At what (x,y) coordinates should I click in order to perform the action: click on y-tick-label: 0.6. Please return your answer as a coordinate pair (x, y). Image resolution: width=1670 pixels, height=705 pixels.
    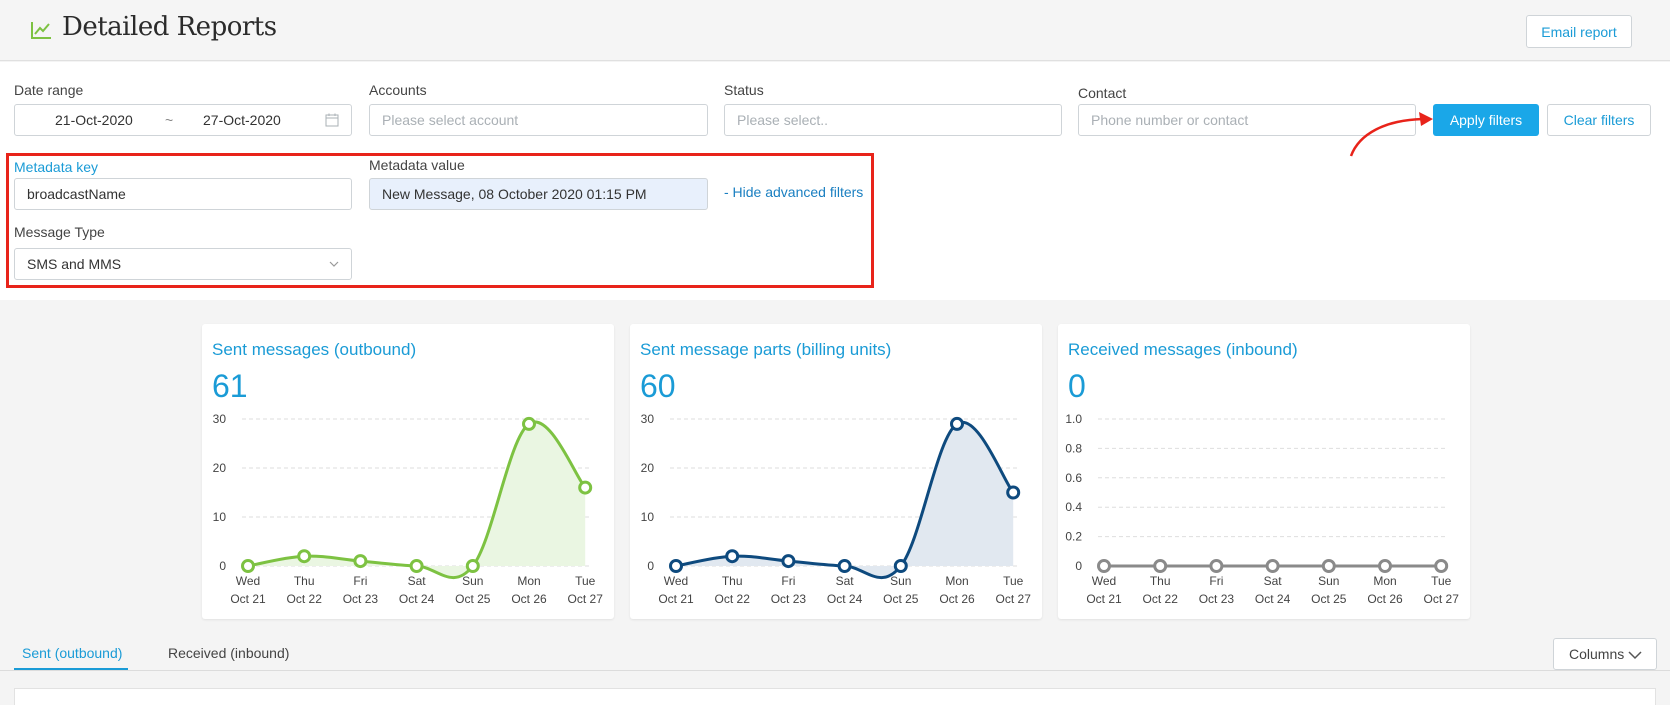
    Looking at the image, I should click on (1073, 478).